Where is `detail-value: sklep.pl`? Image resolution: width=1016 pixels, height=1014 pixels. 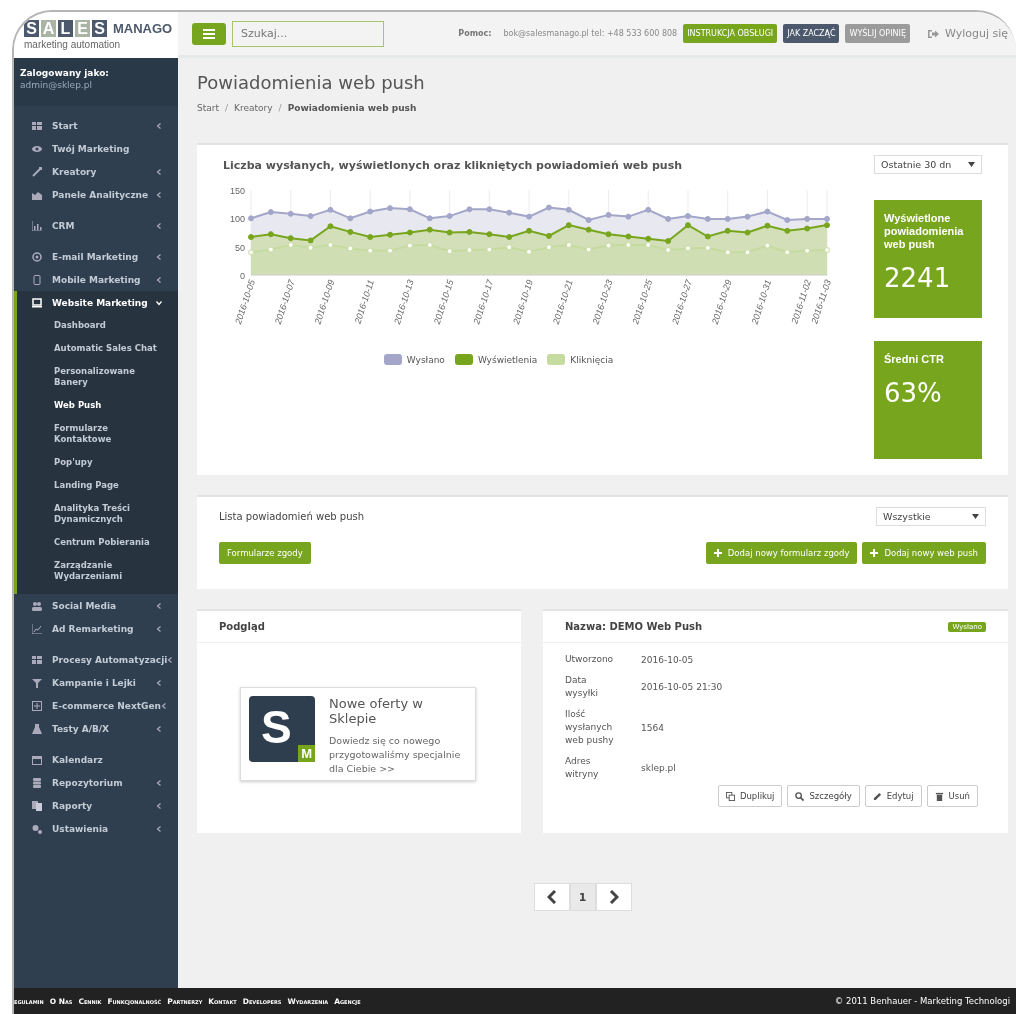
detail-value: sklep.pl is located at coordinates (658, 768).